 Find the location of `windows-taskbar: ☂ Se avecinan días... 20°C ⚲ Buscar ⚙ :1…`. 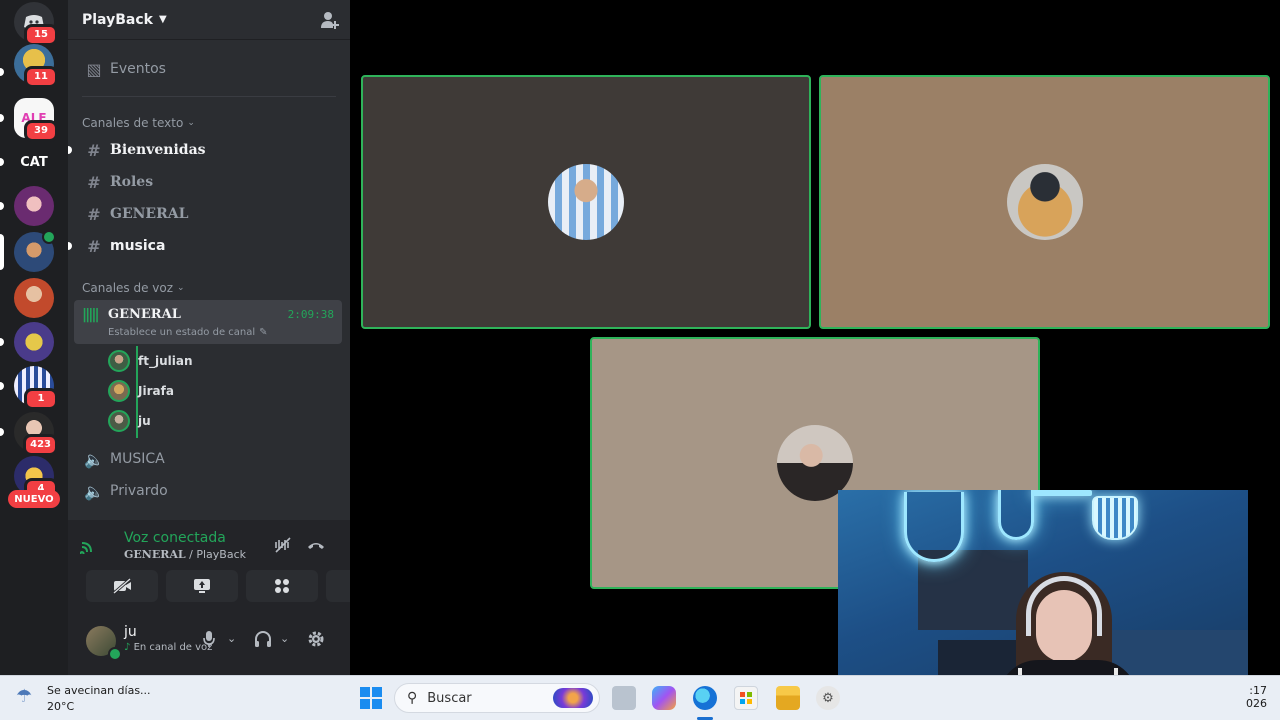

windows-taskbar: ☂ Se avecinan días... 20°C ⚲ Buscar ⚙ :1… is located at coordinates (640, 697).